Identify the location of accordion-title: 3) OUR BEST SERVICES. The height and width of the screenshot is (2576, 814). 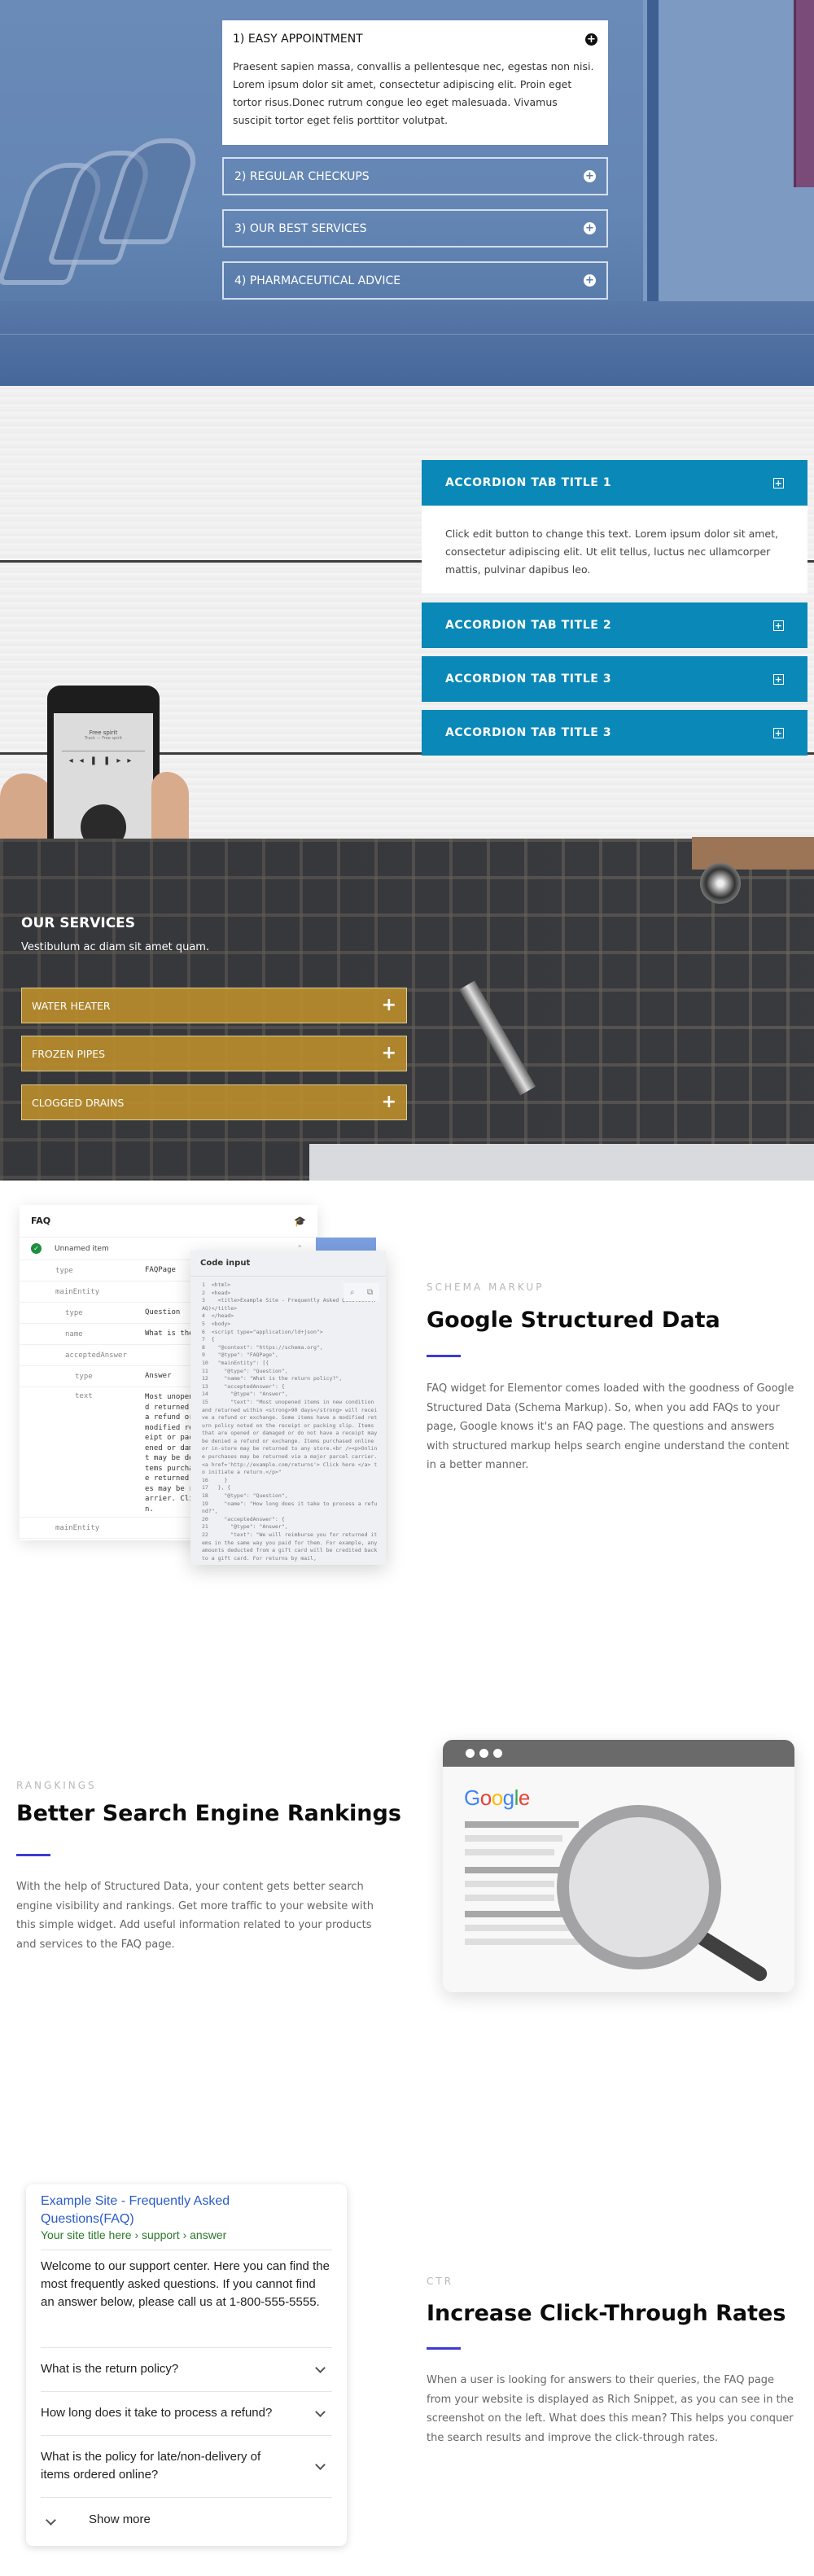
(300, 228).